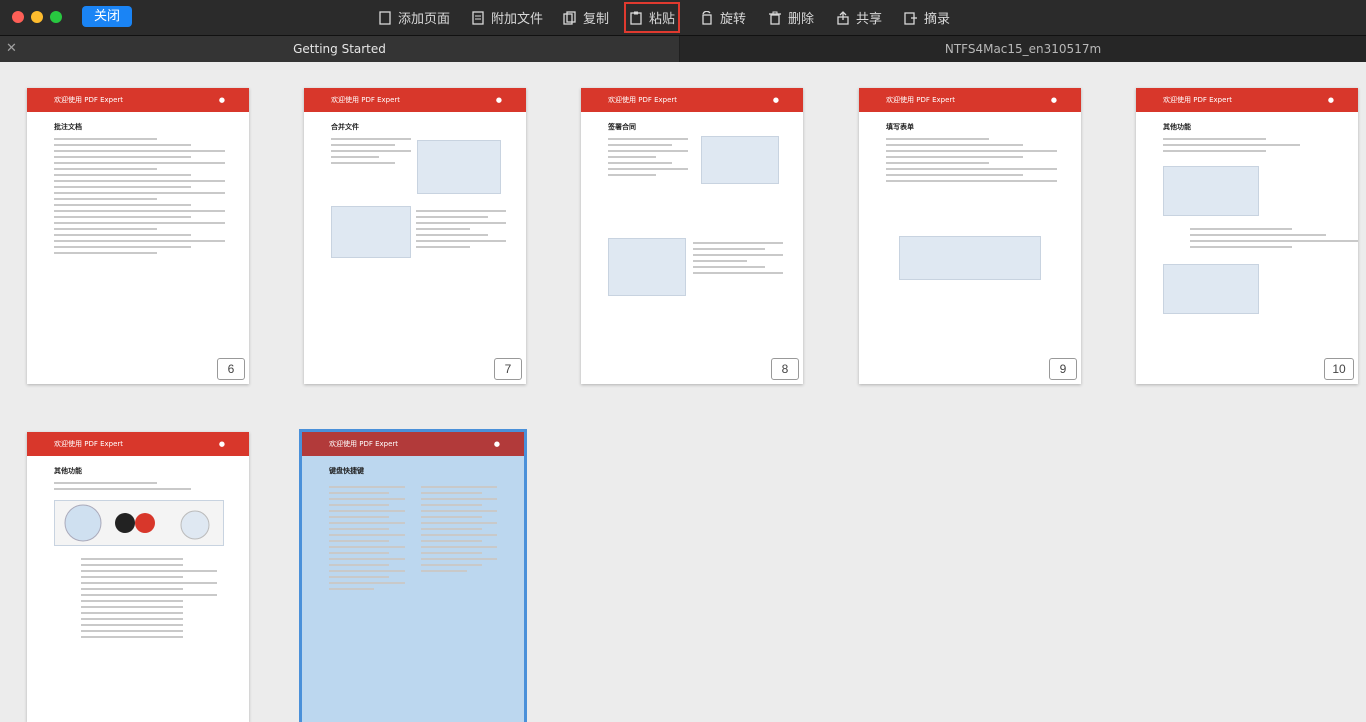  What do you see at coordinates (385, 17) in the screenshot?
I see `add-page-icon` at bounding box center [385, 17].